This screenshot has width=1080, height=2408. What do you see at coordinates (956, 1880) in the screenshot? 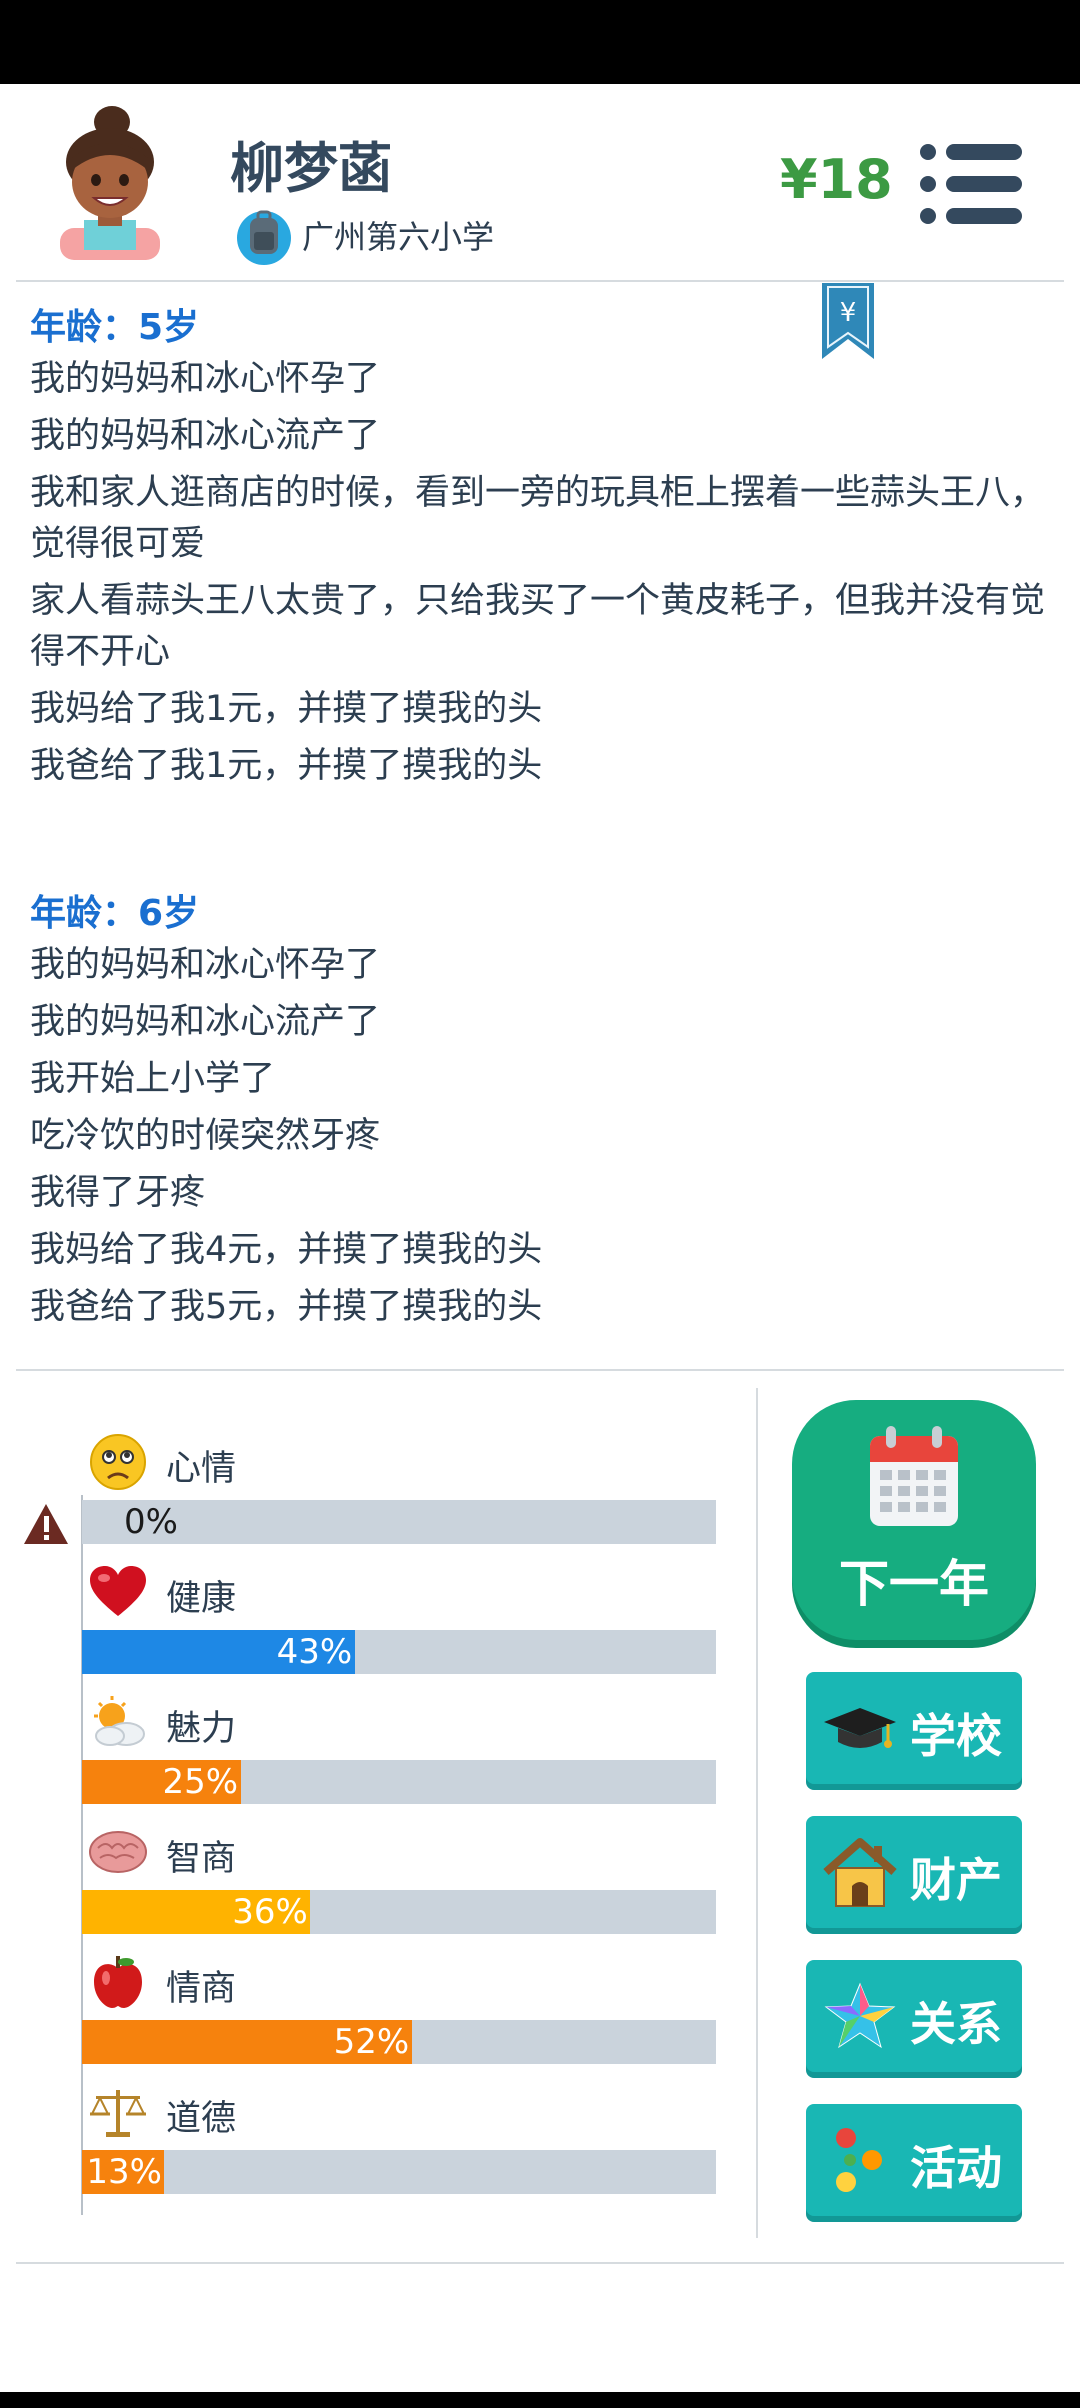
I see `property-button-label: 财产` at bounding box center [956, 1880].